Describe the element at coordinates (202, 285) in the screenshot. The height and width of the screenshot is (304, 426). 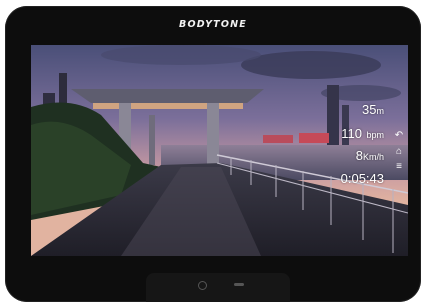
I see `power-button` at that location.